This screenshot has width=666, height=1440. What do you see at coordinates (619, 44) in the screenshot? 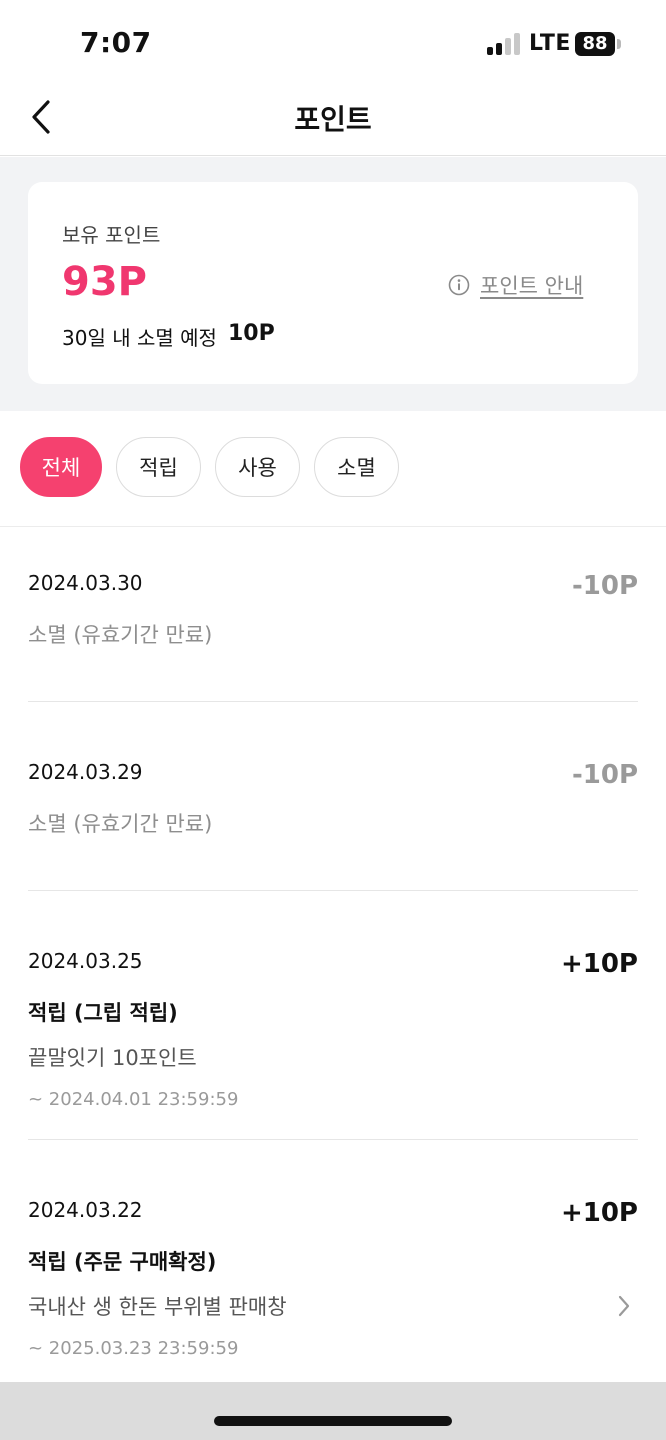
I see `battery-tip` at bounding box center [619, 44].